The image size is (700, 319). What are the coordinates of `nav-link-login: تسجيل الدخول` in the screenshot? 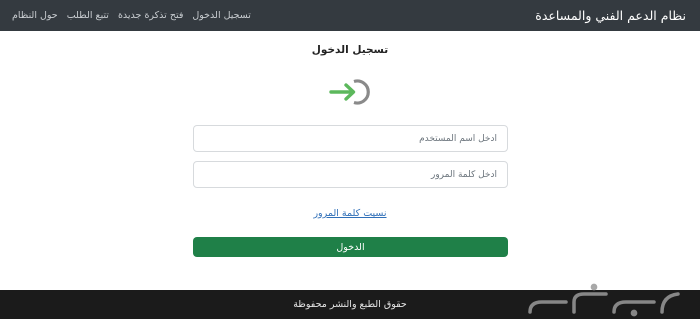 It's located at (221, 15).